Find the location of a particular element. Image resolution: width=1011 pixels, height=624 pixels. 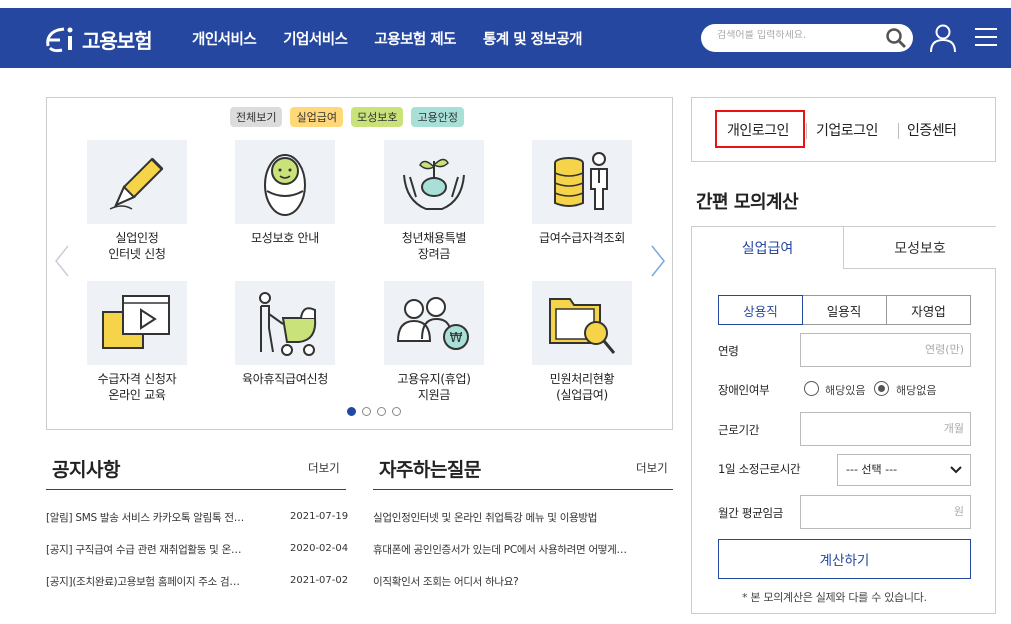

search-box is located at coordinates (807, 38).